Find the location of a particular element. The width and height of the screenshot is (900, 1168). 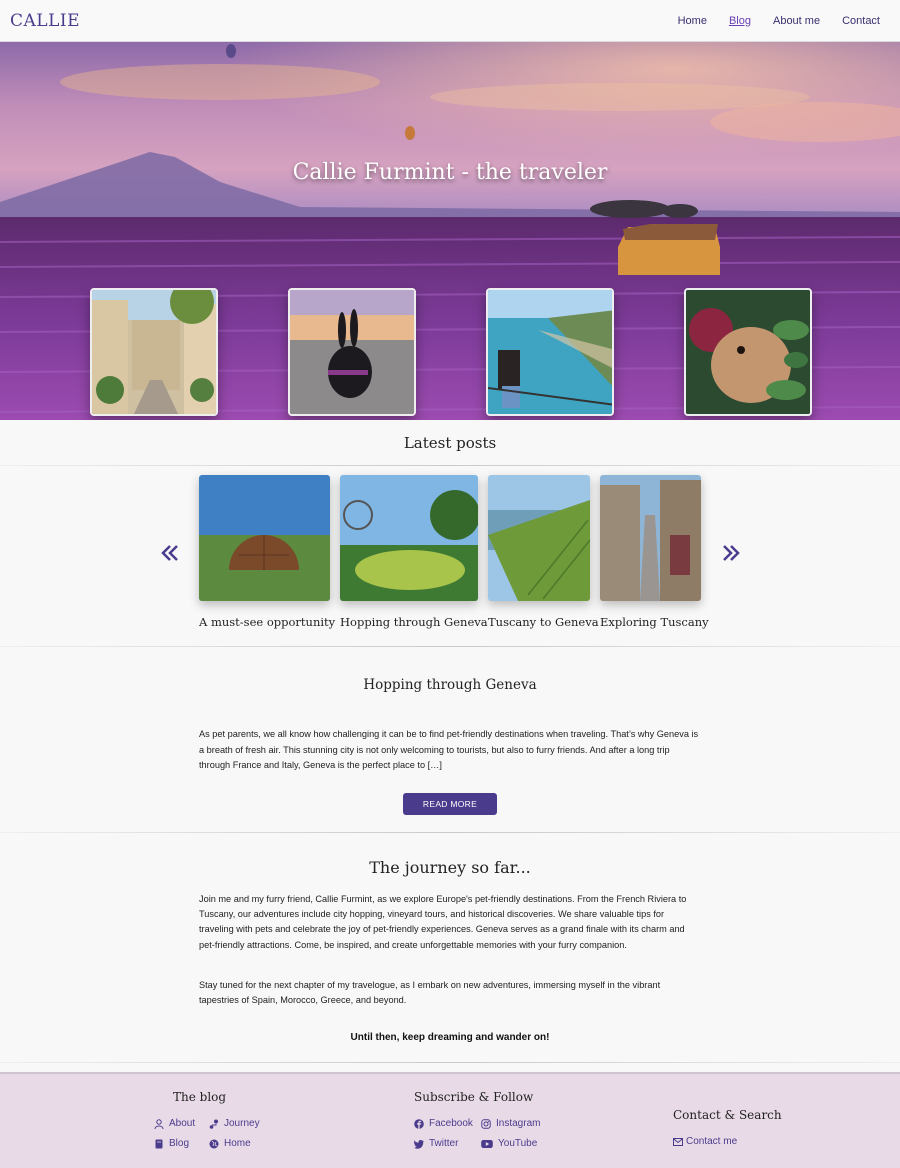

footer-link-contact: Contact me is located at coordinates (705, 1141).